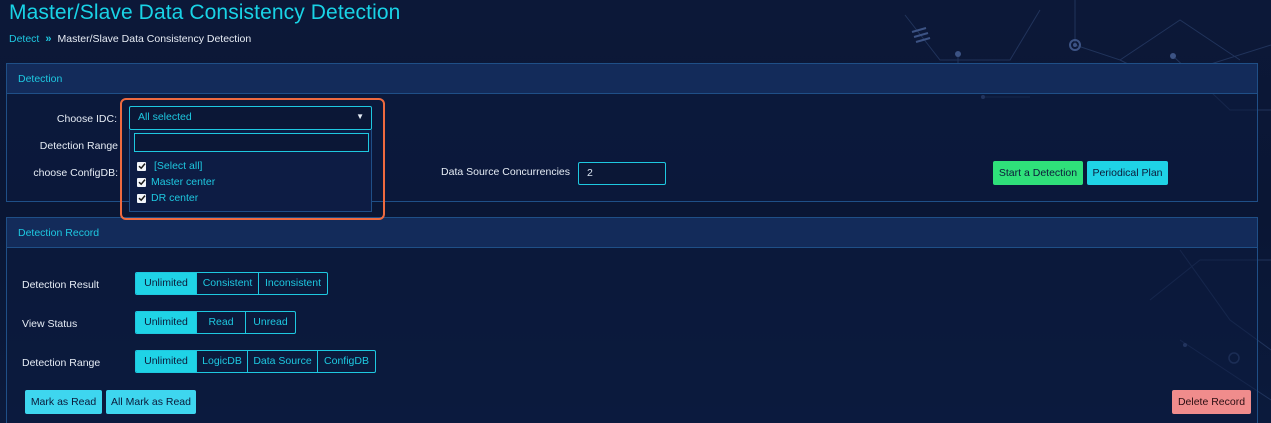 Image resolution: width=1271 pixels, height=423 pixels. What do you see at coordinates (78, 146) in the screenshot?
I see `detection-range-label: Detection Range` at bounding box center [78, 146].